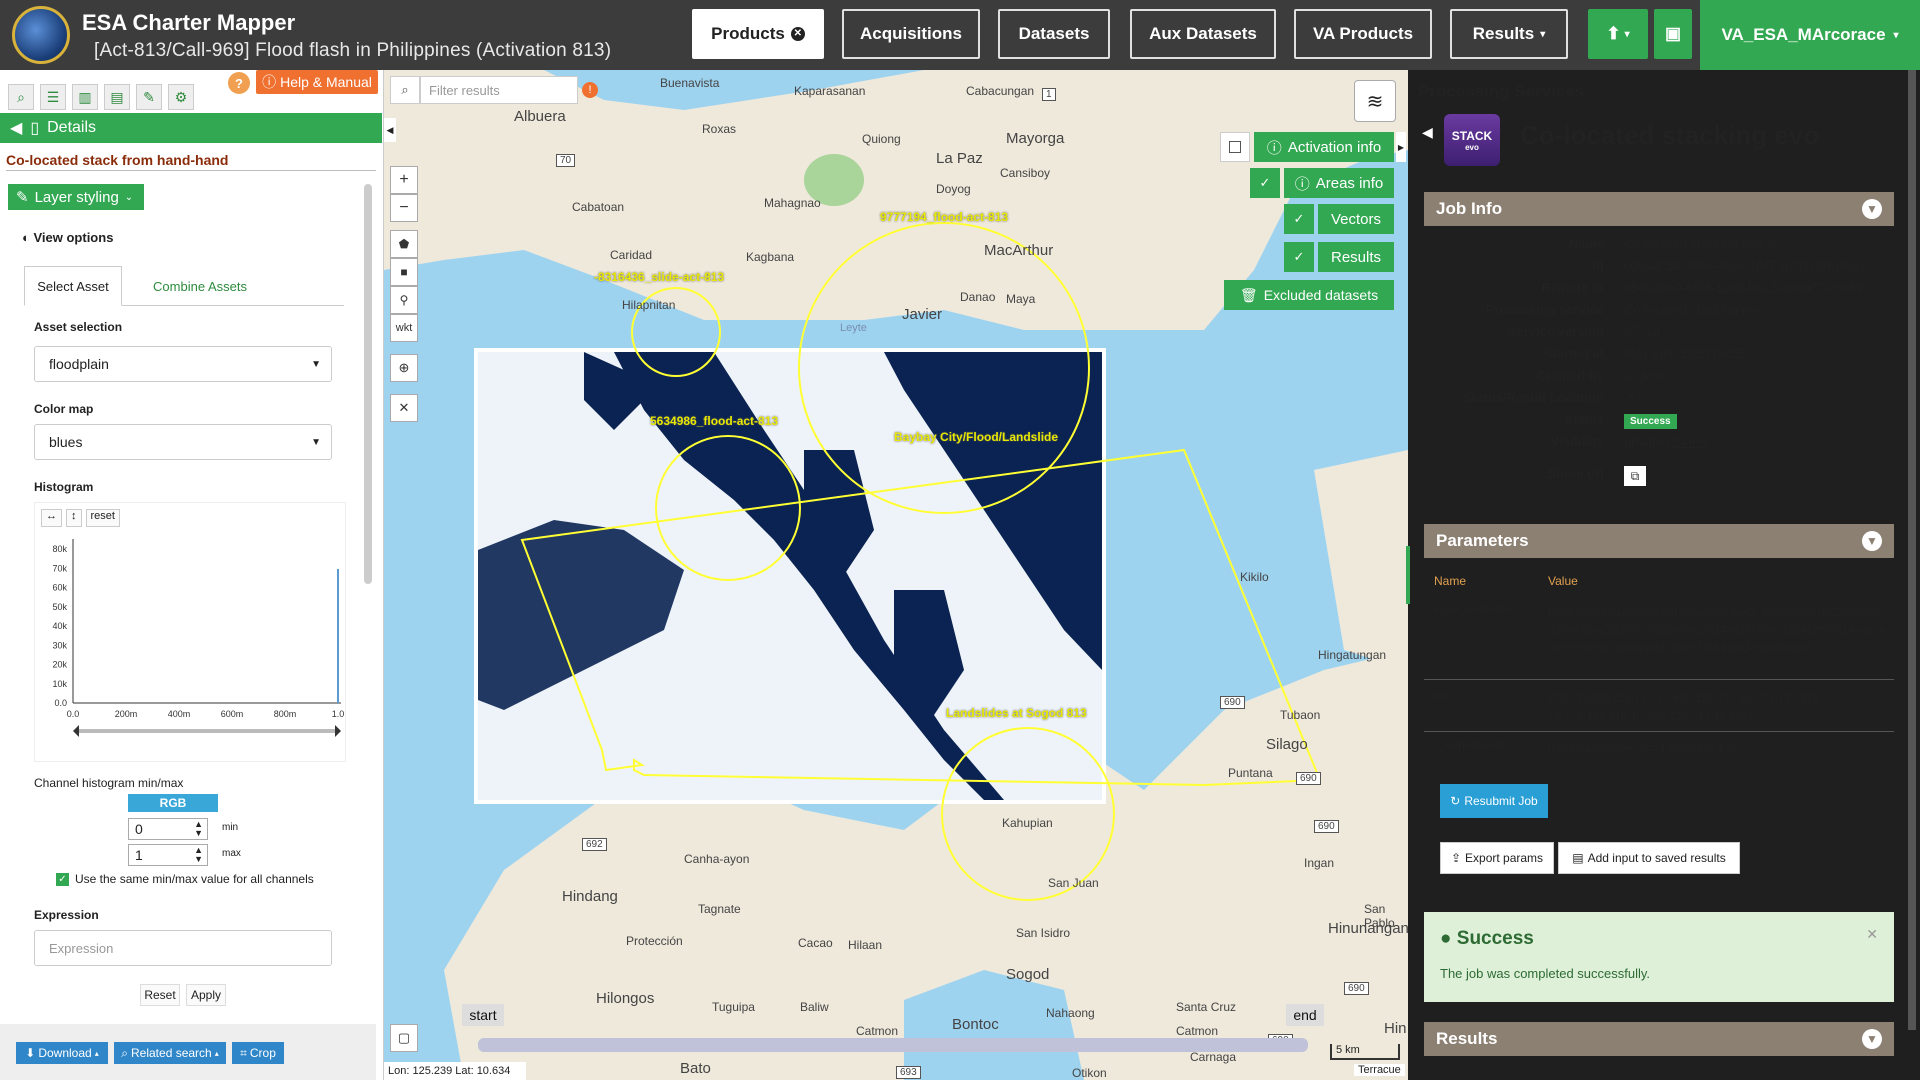 The width and height of the screenshot is (1920, 1080). I want to click on reset-button: Reset, so click(160, 995).